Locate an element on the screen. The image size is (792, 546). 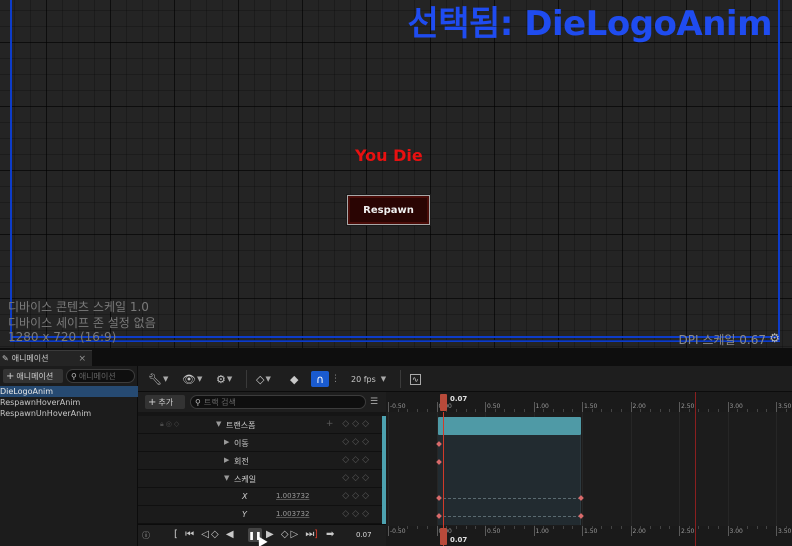
track-row: ▶ 이동 ◇◇◇ is located at coordinates (262, 443).